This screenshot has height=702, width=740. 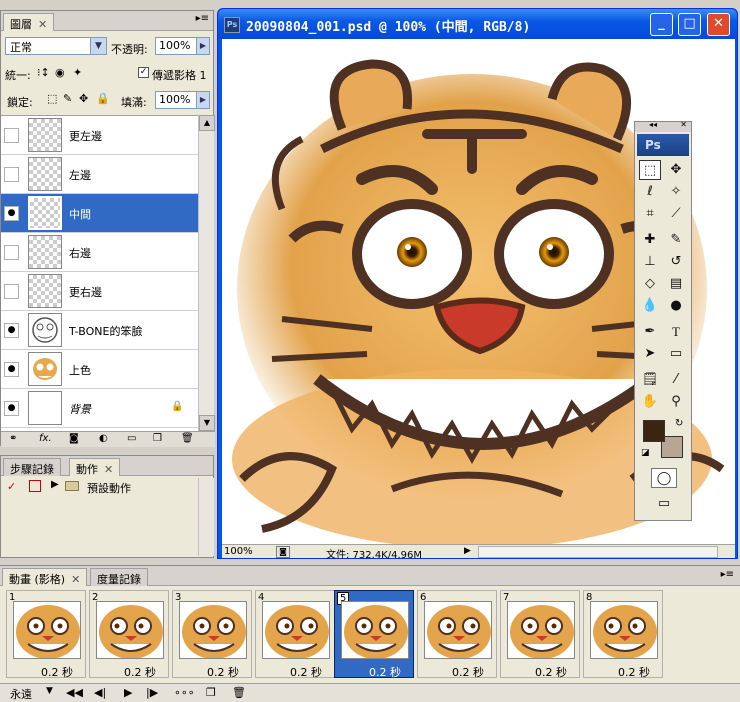 I want to click on unify-style-icon: ✦, so click(x=77, y=72).